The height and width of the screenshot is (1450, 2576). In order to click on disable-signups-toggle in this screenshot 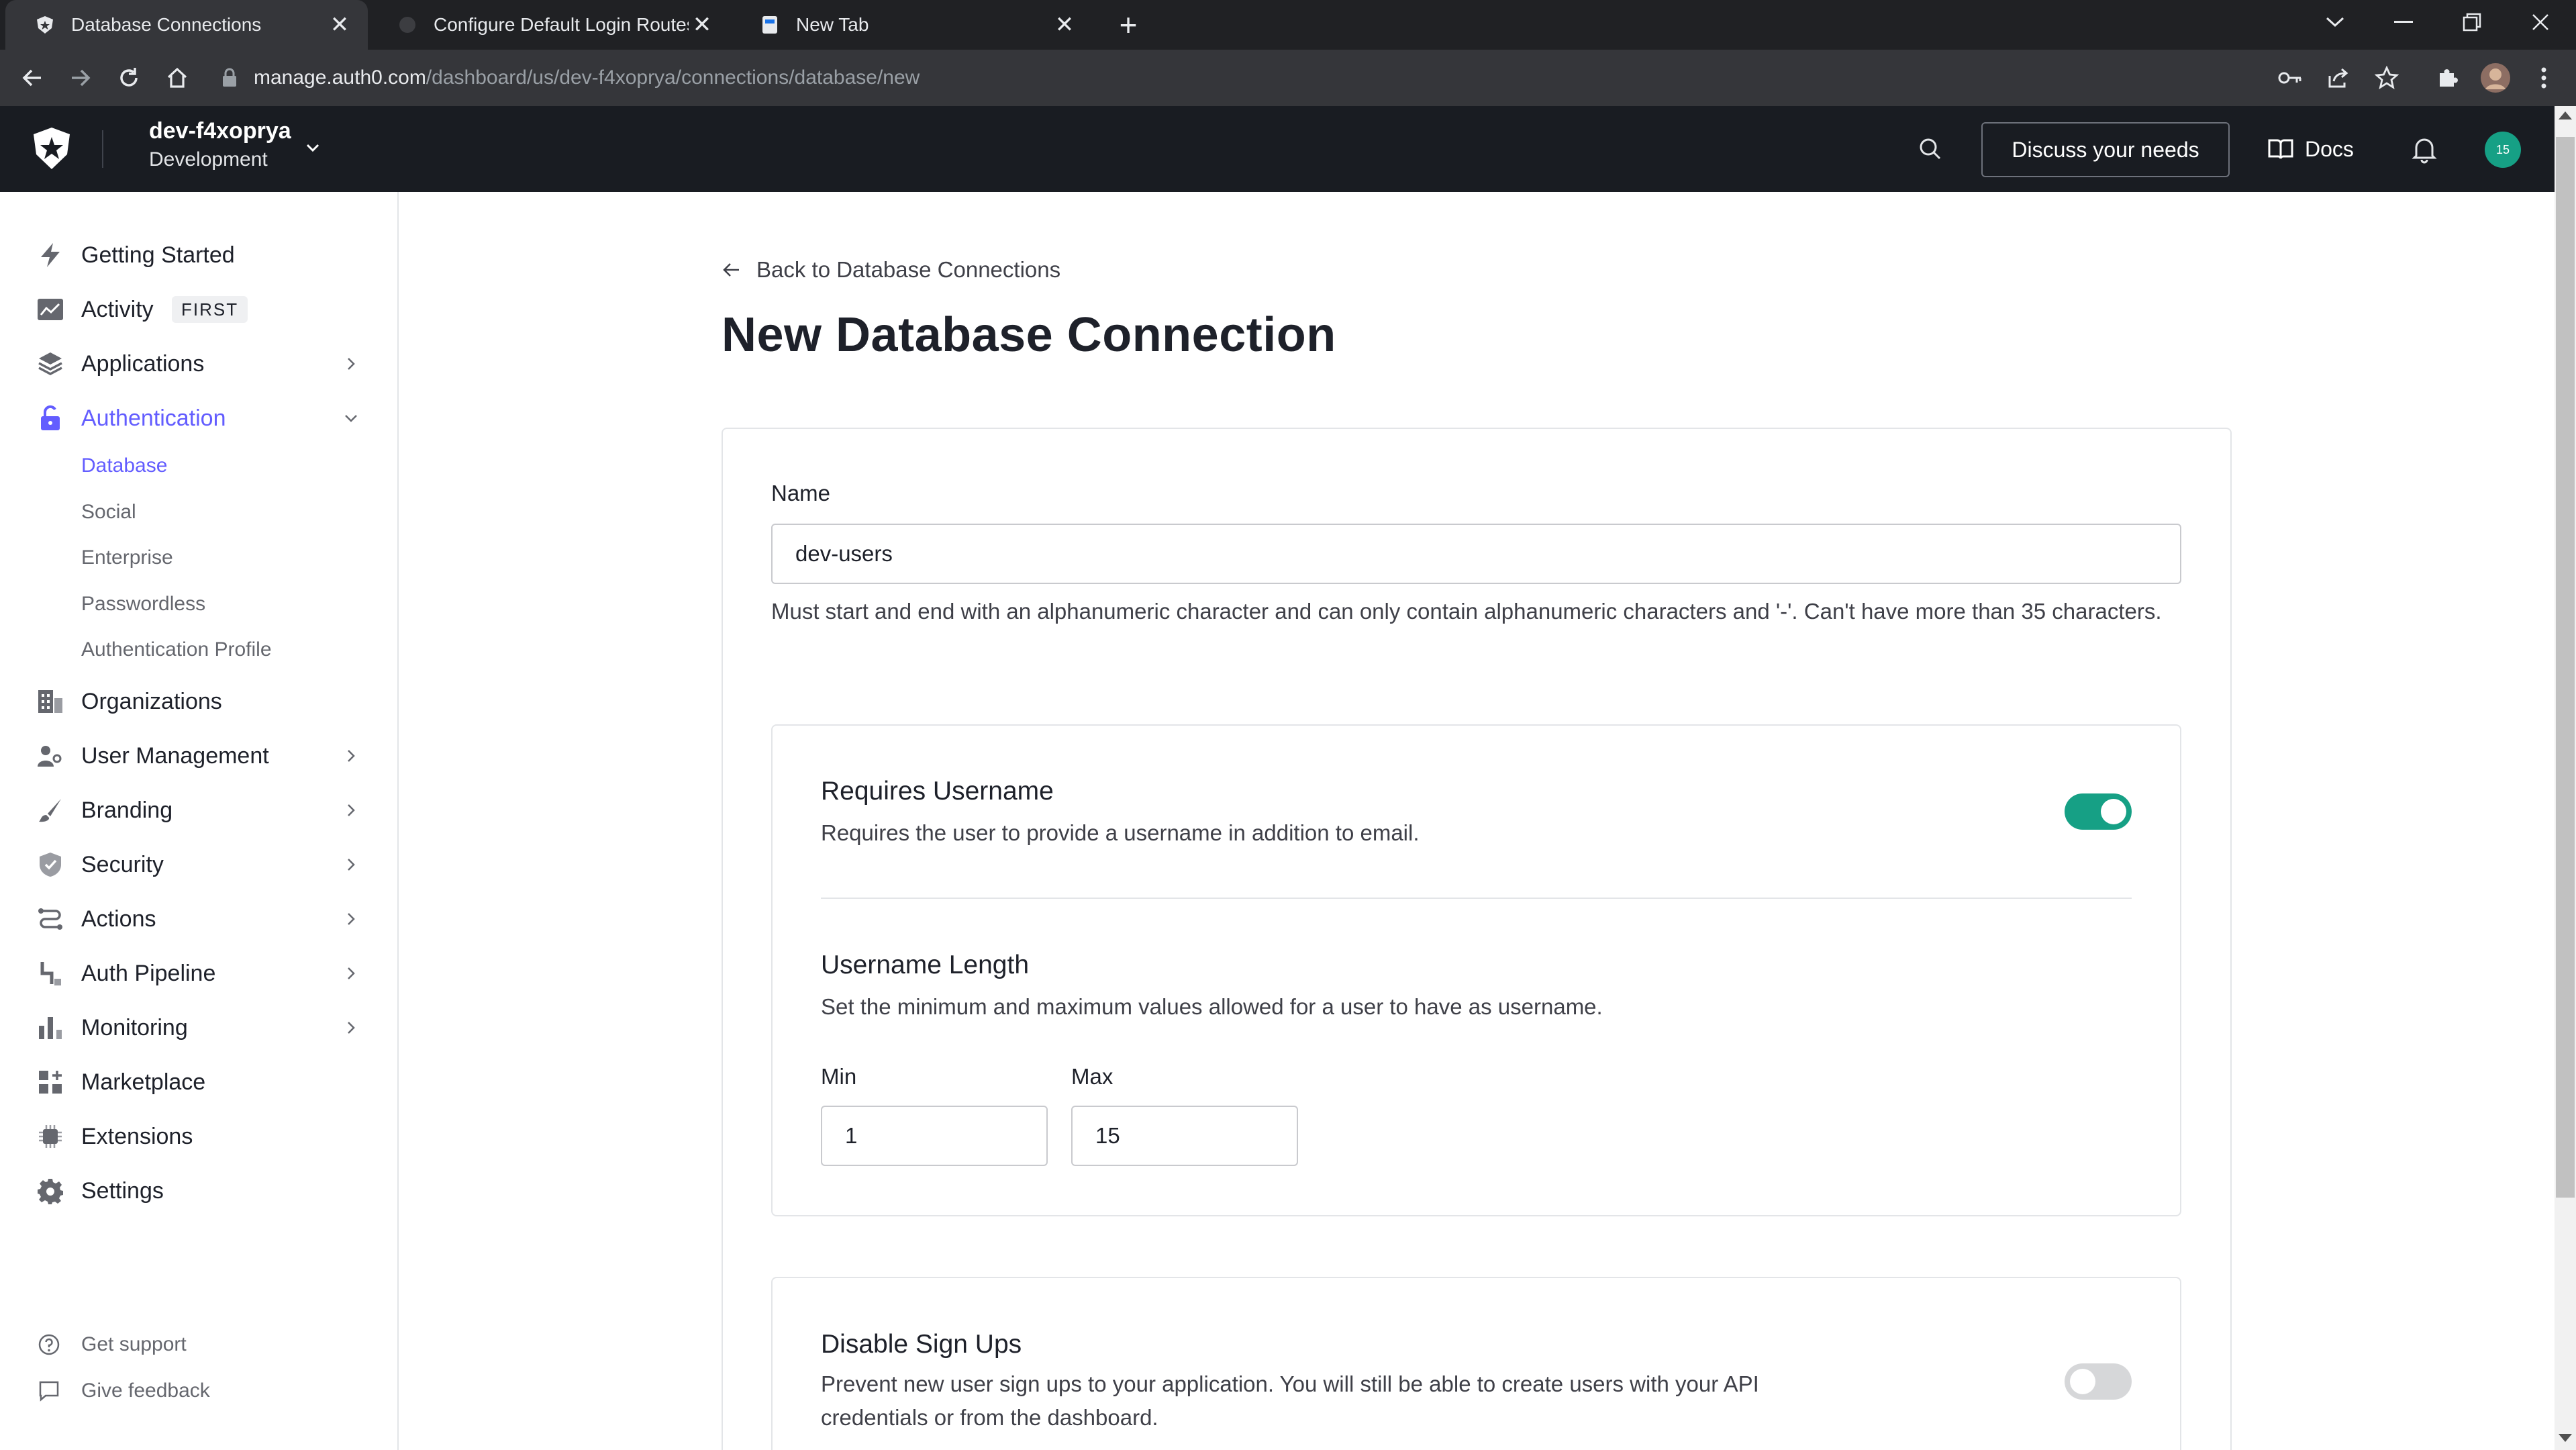, I will do `click(2098, 1381)`.